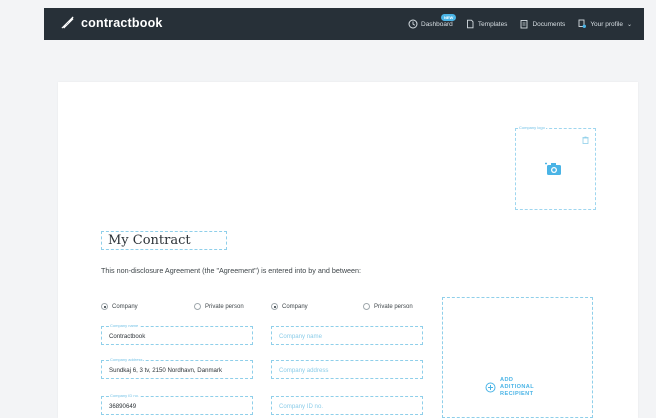 The width and height of the screenshot is (656, 418). I want to click on party1-company-option: Company, so click(119, 306).